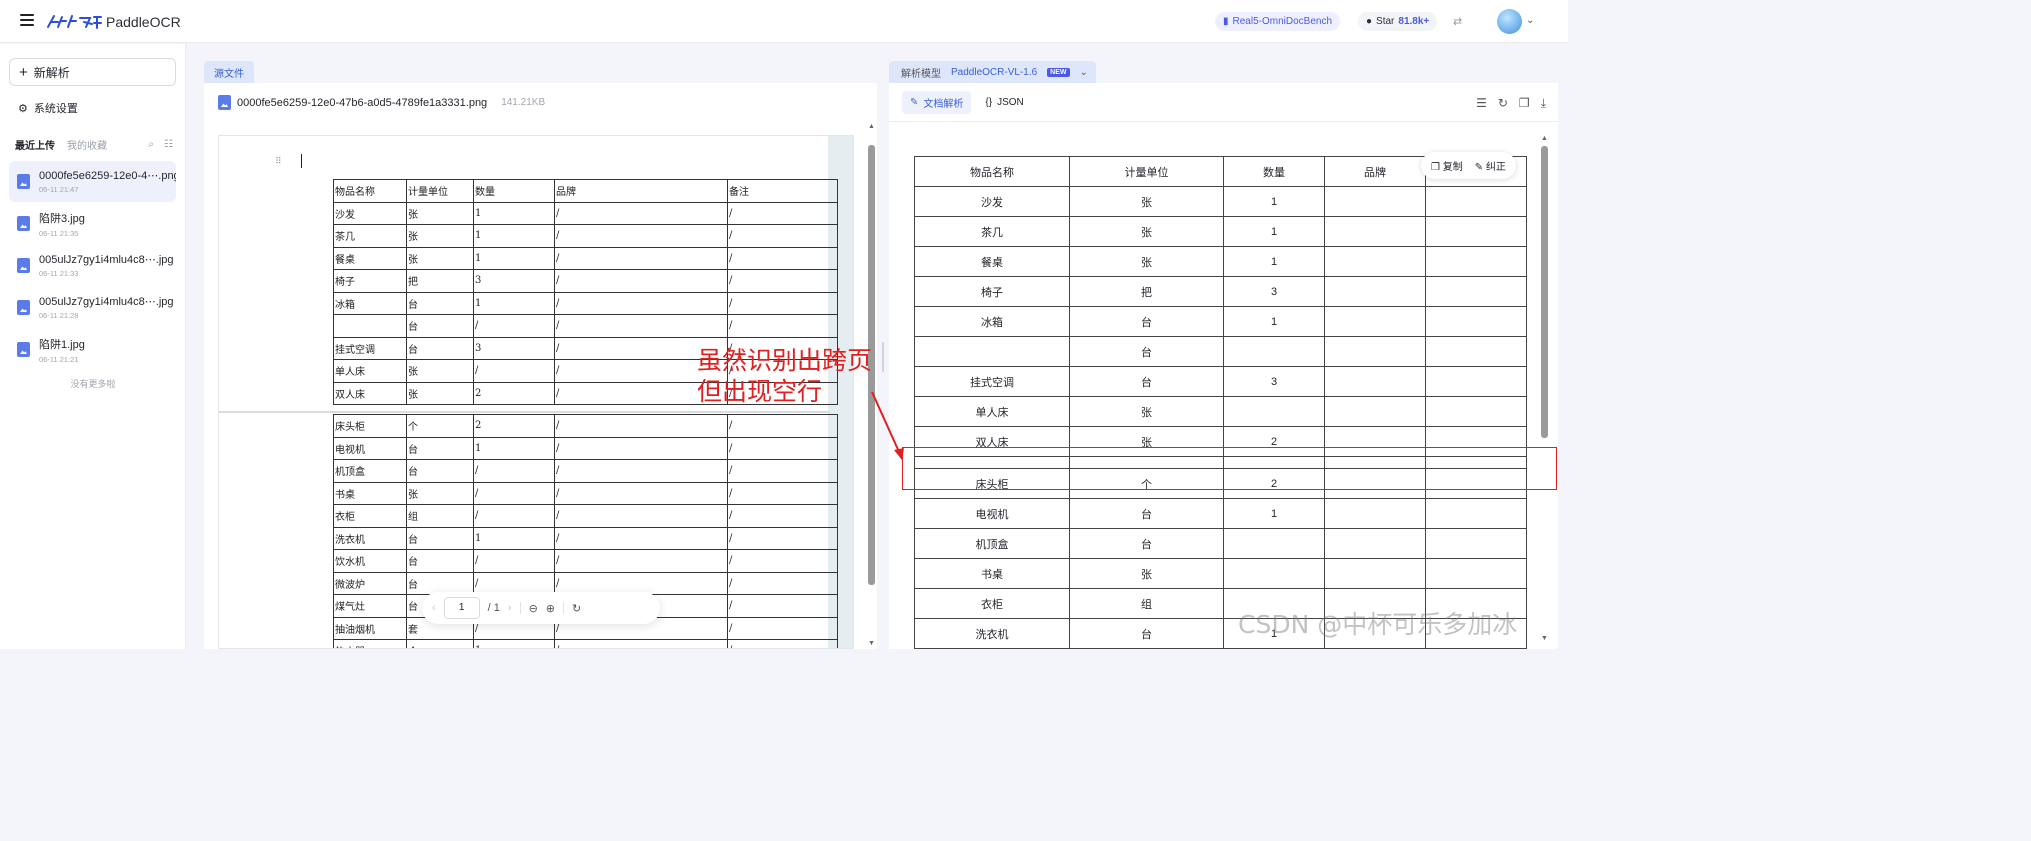 The width and height of the screenshot is (2031, 841). I want to click on image-file-icon, so click(23, 223).